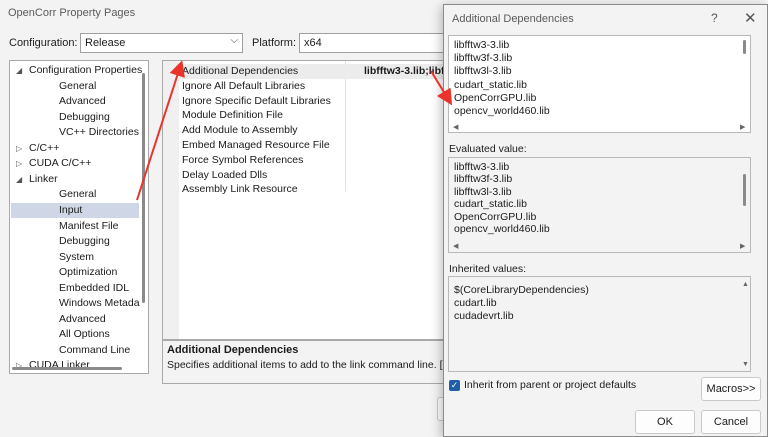  I want to click on tree-item: VC++ Directories, so click(99, 133).